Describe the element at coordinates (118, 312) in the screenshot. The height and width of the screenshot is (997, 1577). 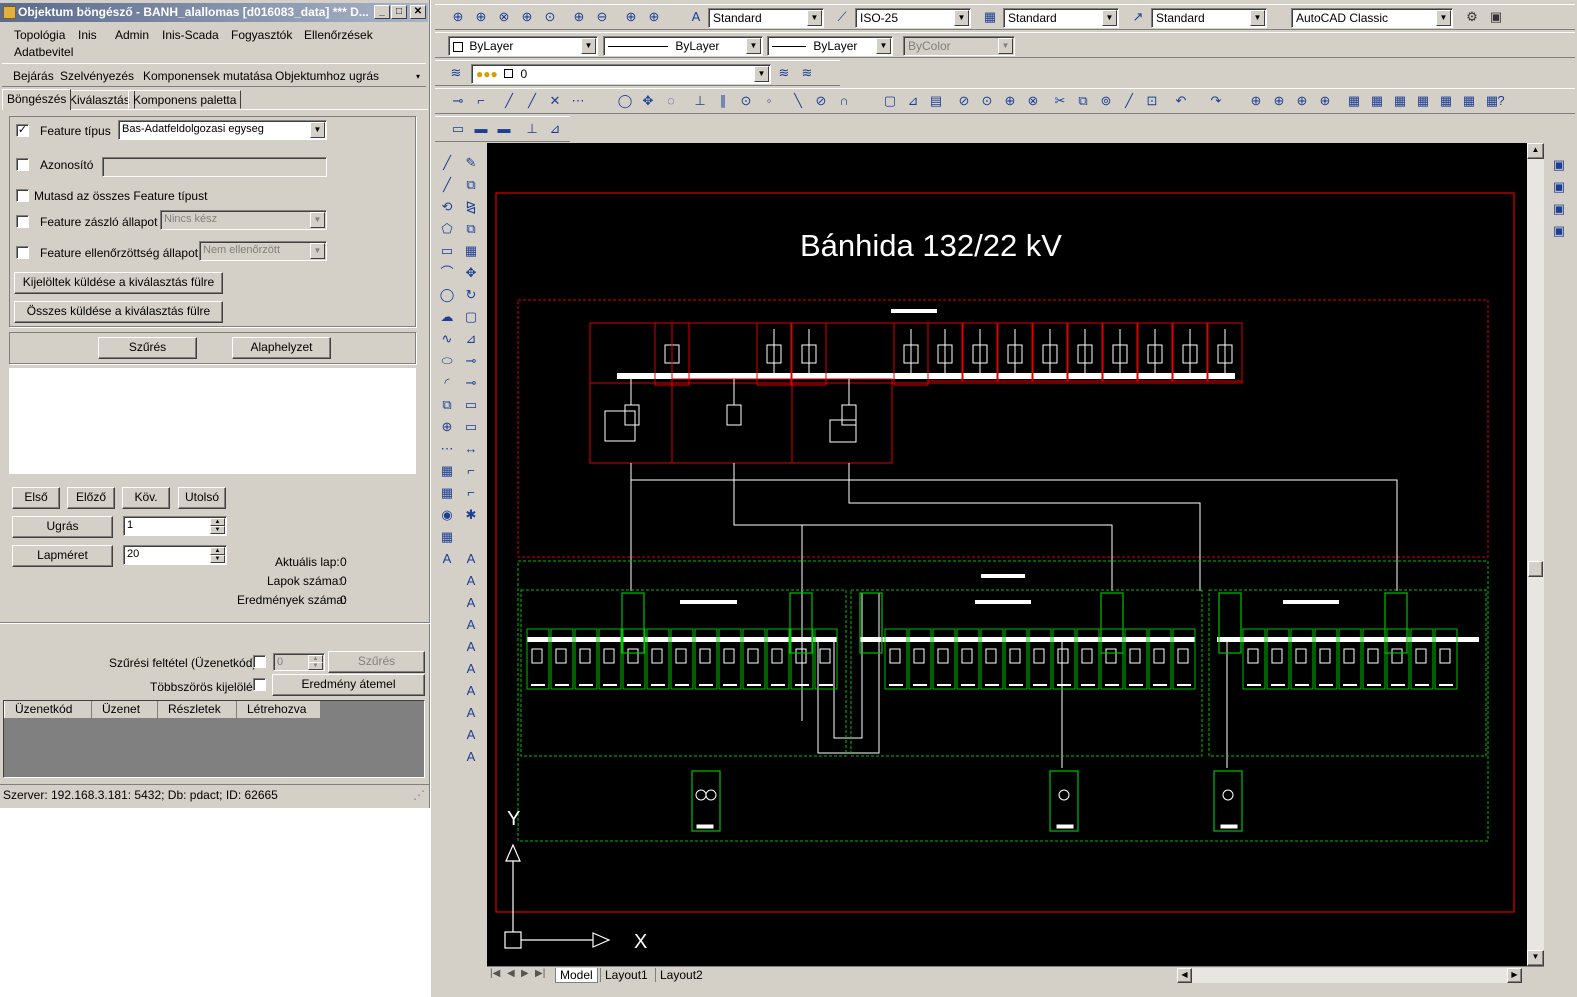
I see `send-all-button: Összes küldése a kiválasztás fülre` at that location.